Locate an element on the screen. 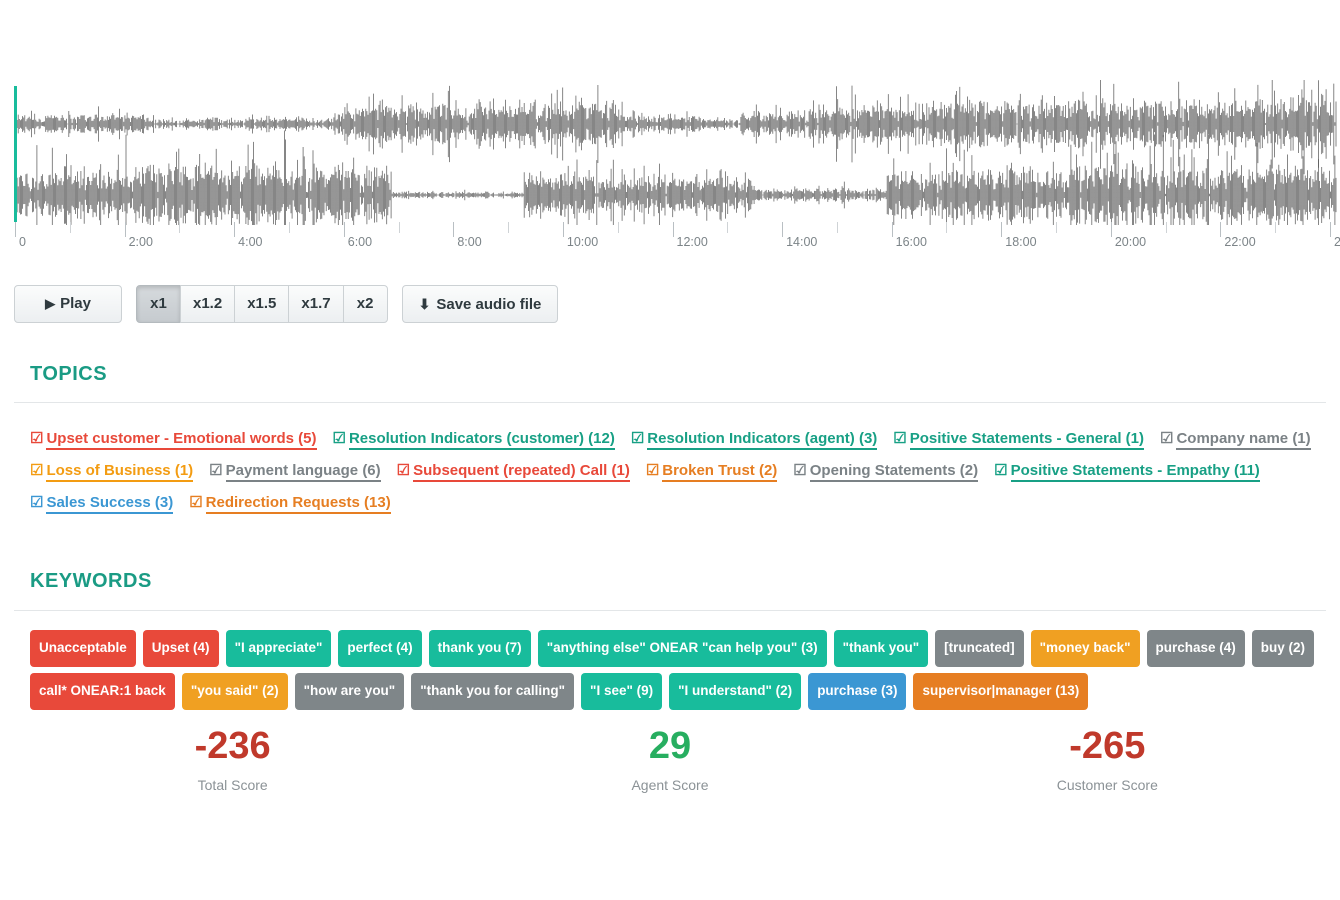 This screenshot has height=900, width=1340. speed-button-x1: x1 is located at coordinates (158, 304).